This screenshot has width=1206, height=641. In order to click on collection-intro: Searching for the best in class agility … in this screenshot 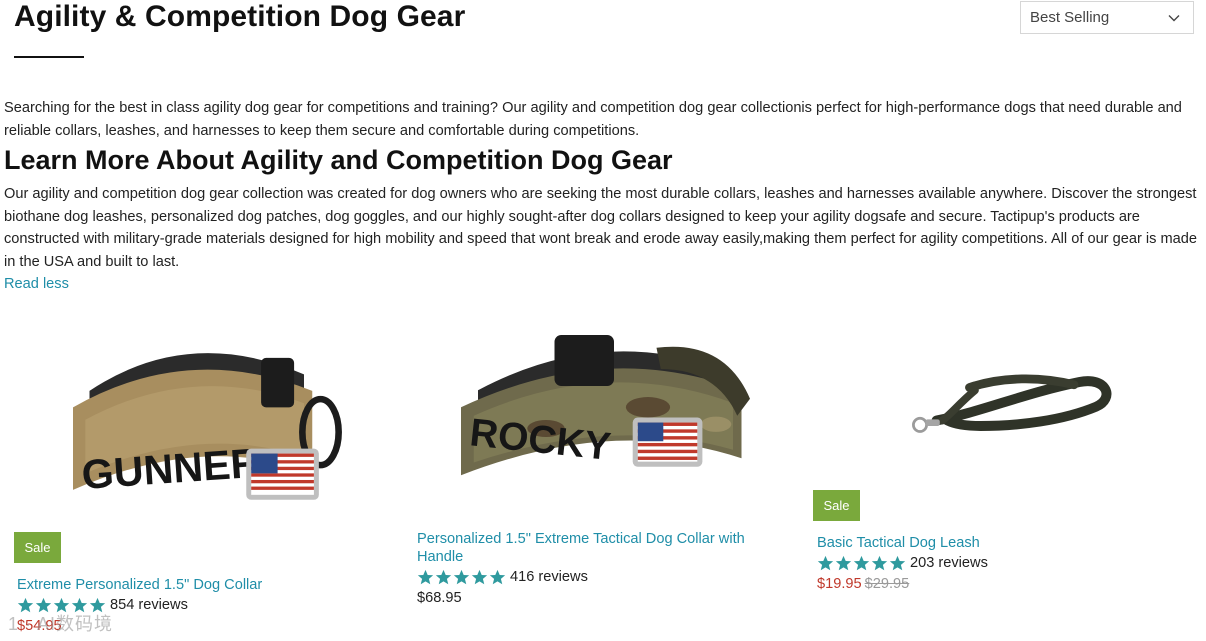, I will do `click(593, 119)`.